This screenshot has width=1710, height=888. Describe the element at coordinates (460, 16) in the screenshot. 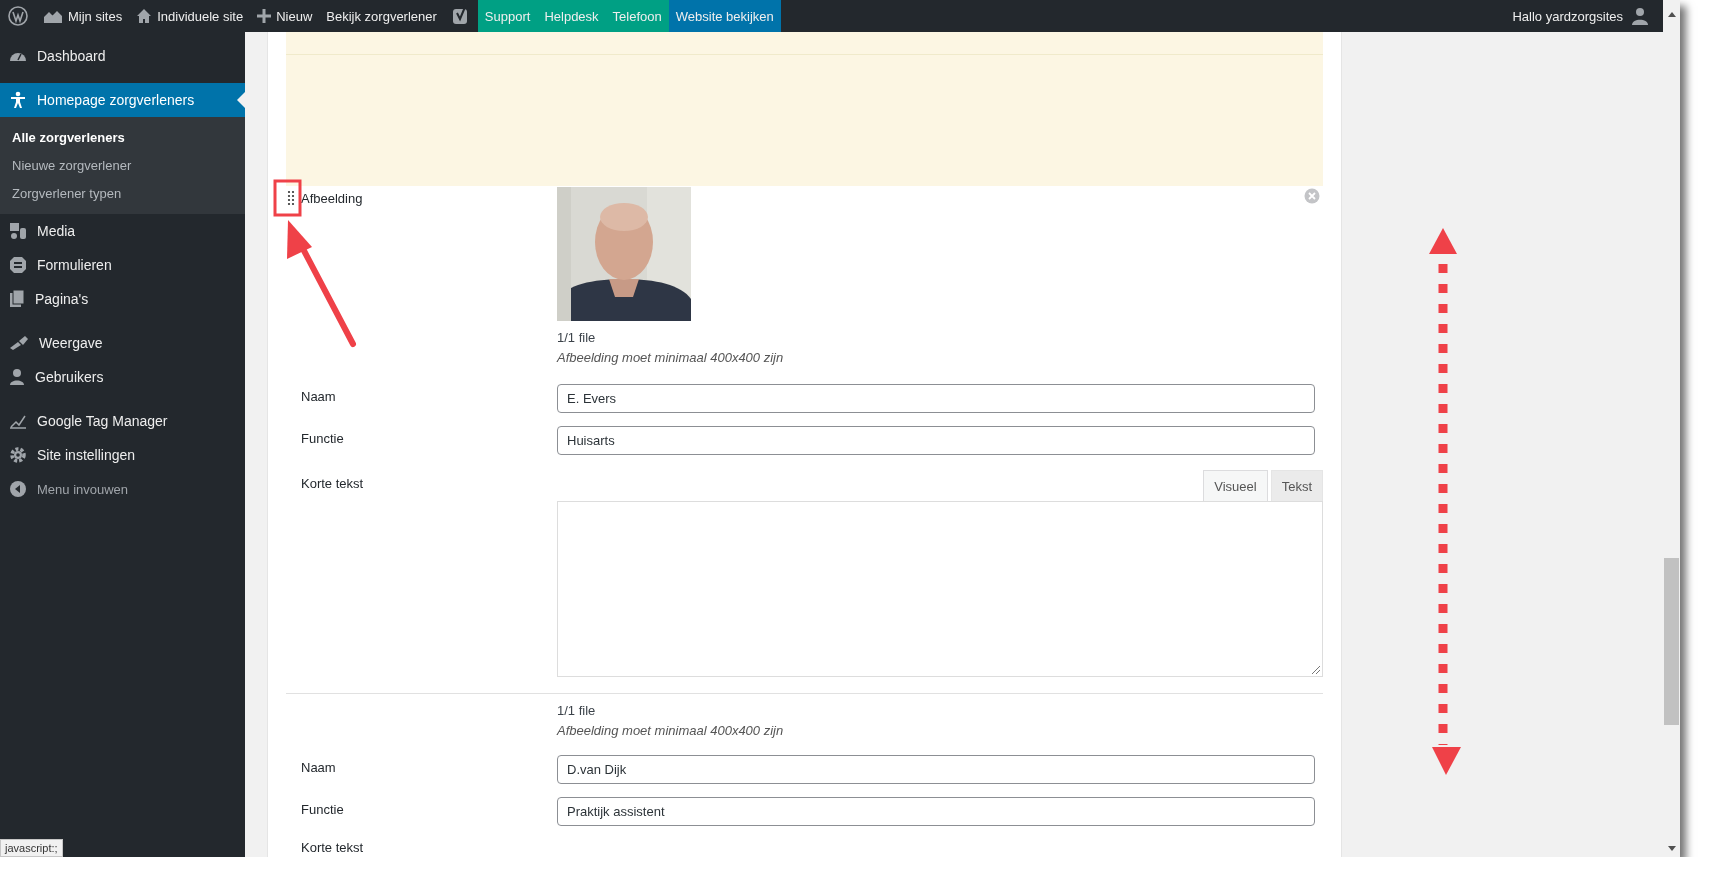

I see `y-logo-icon` at that location.